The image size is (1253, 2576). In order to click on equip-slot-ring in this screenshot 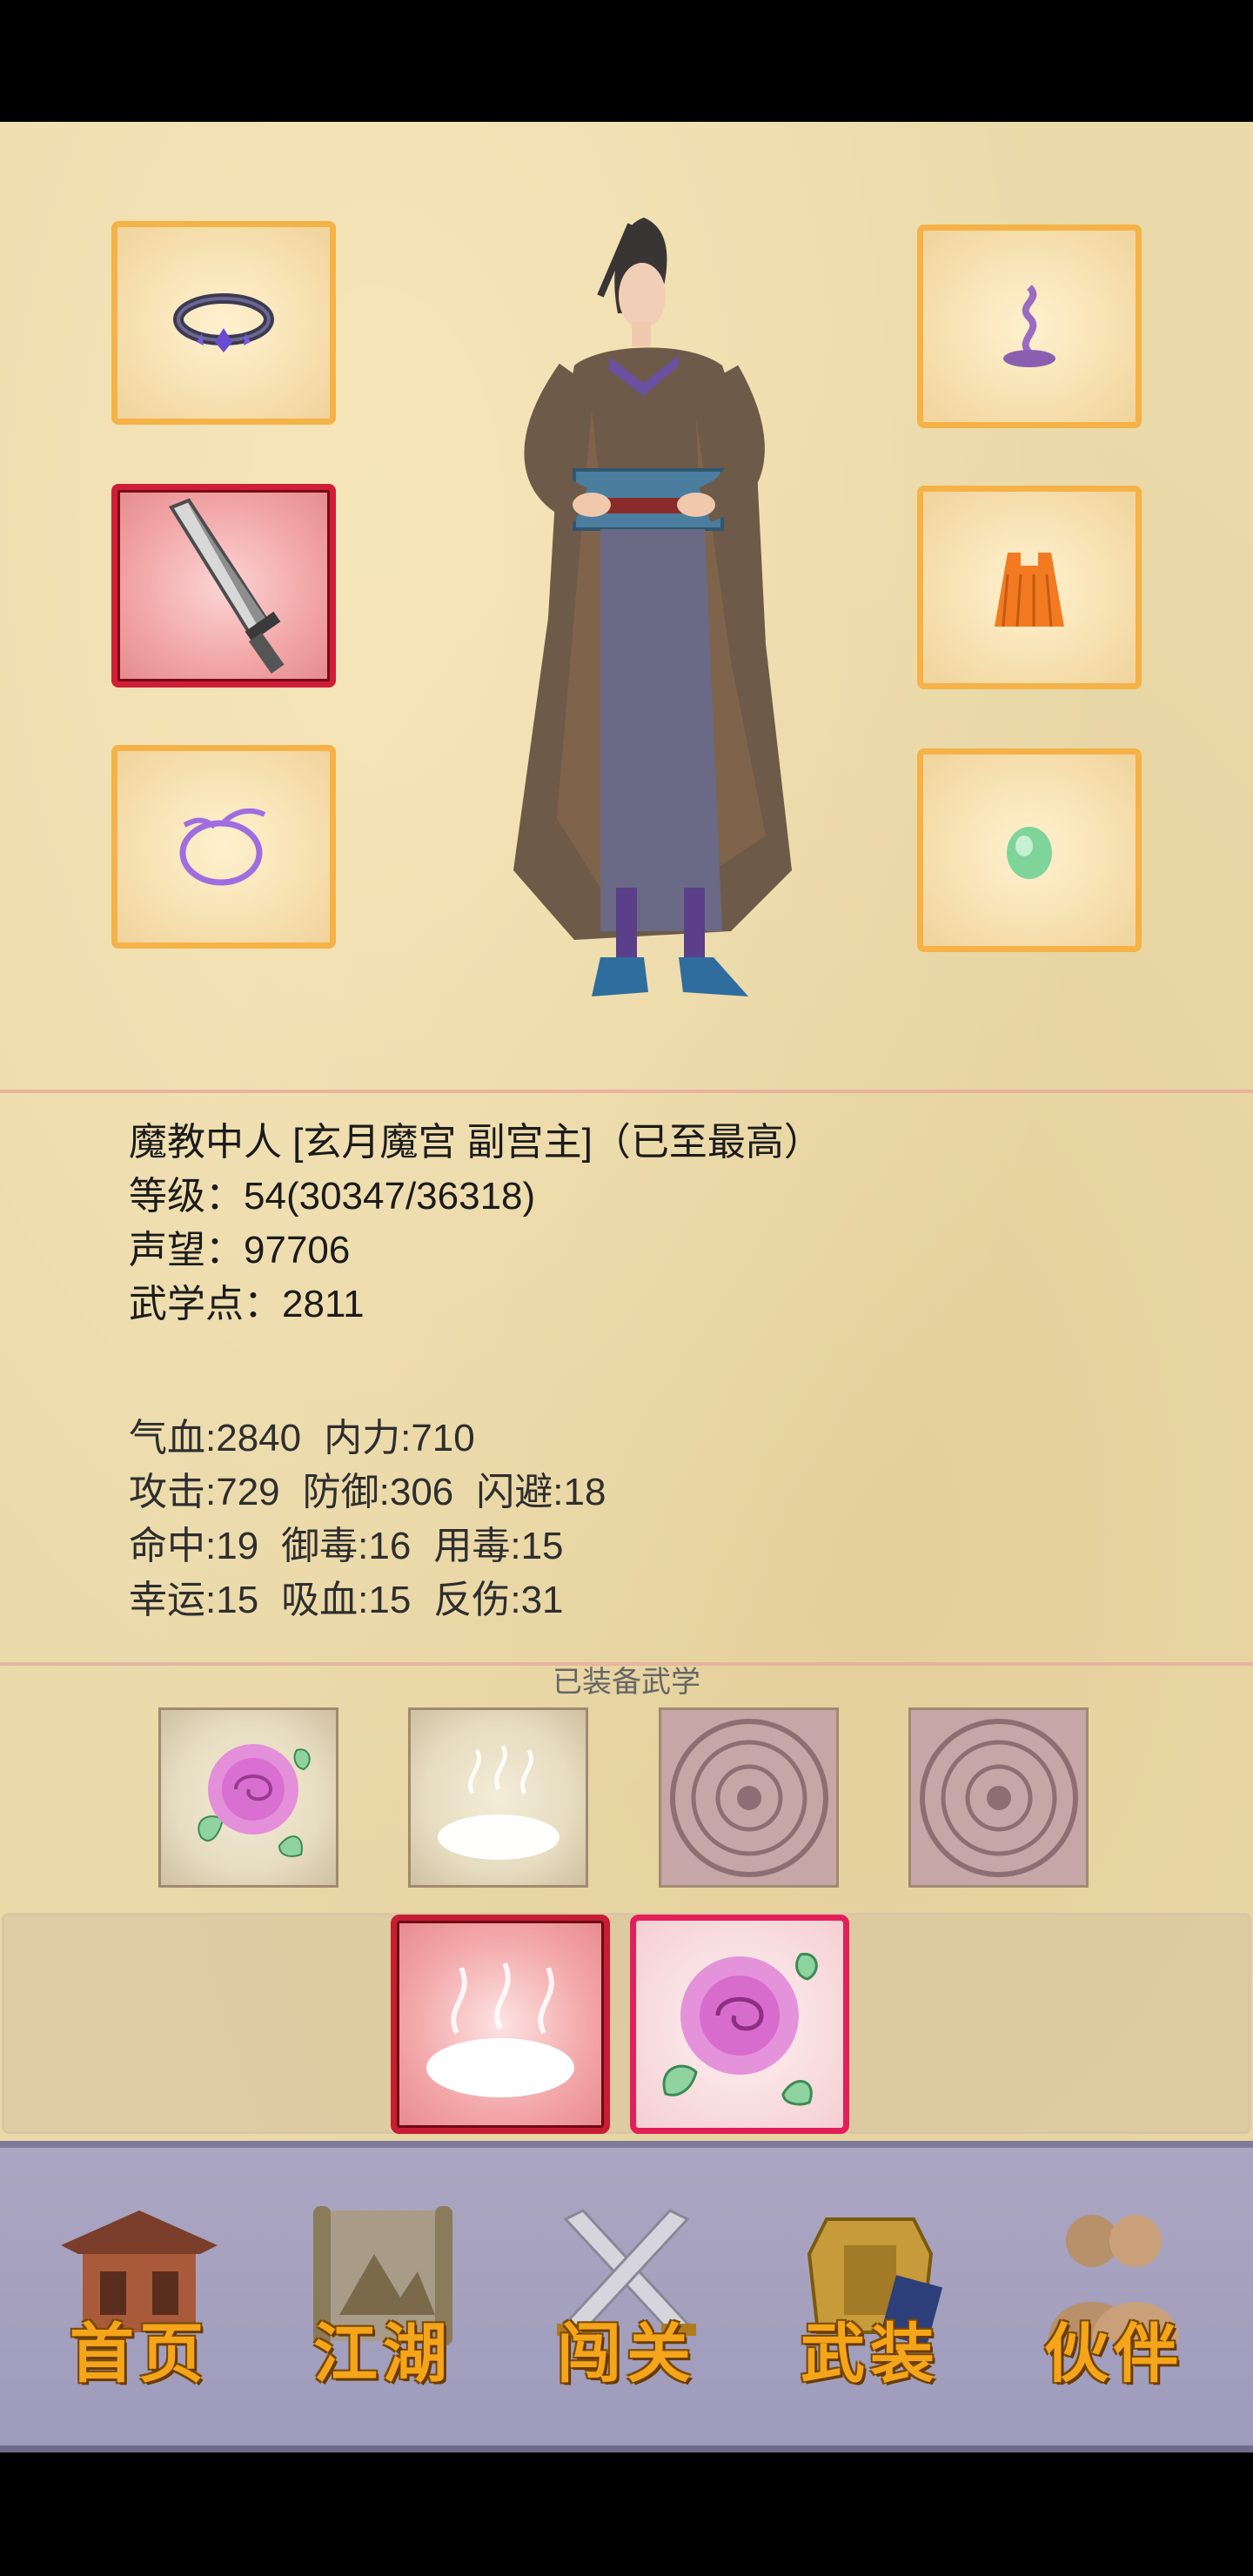, I will do `click(223, 323)`.